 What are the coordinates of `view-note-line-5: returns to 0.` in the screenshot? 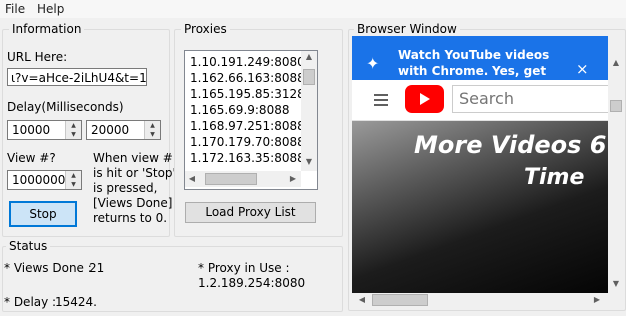 It's located at (130, 218).